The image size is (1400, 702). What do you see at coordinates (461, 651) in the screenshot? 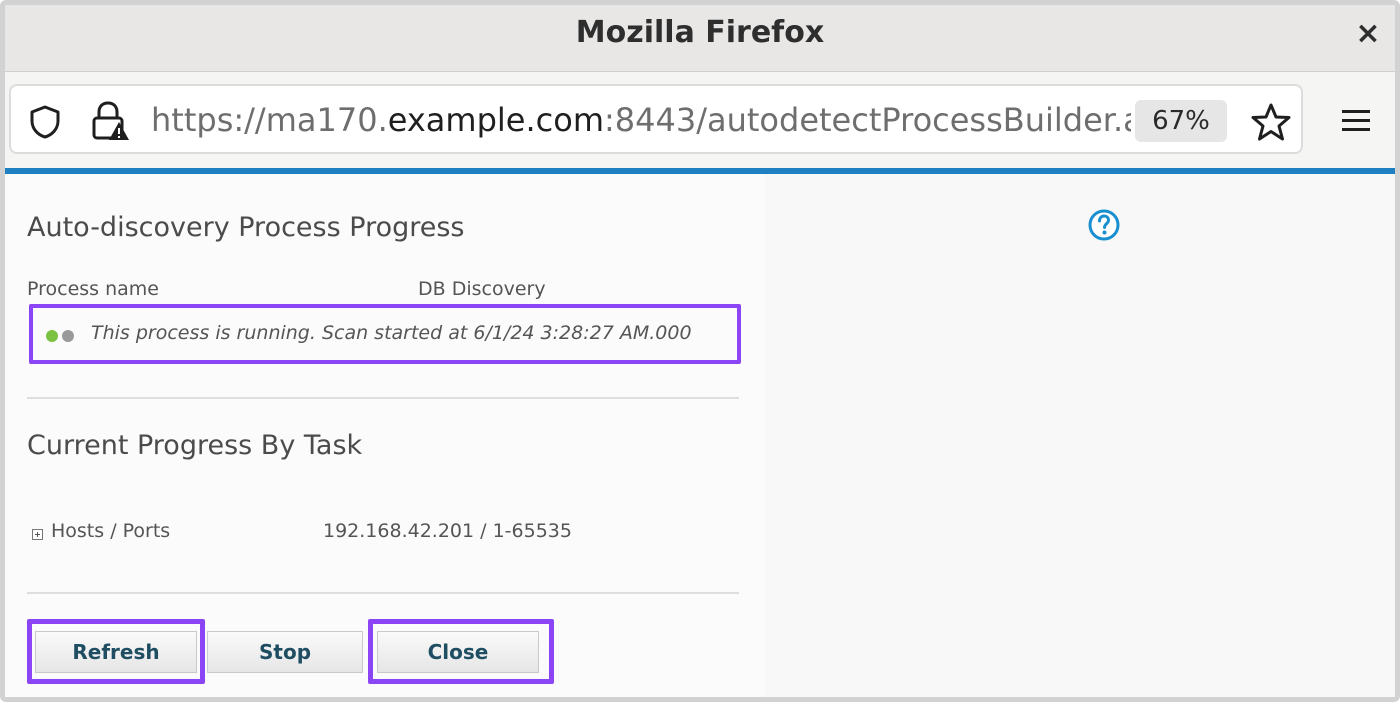
I see `close-highlight` at bounding box center [461, 651].